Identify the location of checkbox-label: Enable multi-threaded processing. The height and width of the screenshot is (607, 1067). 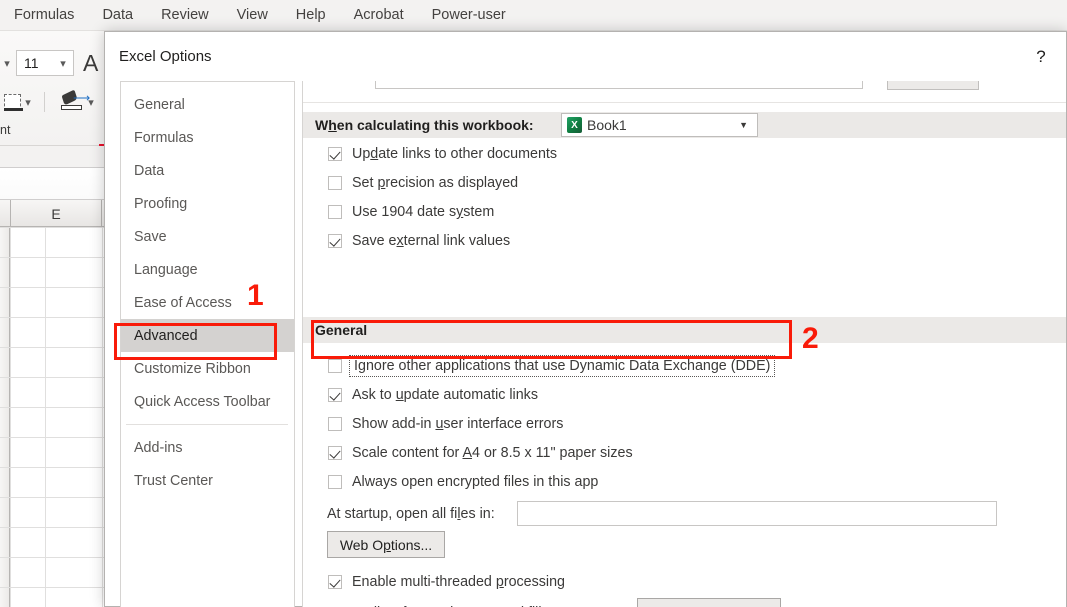
(459, 582).